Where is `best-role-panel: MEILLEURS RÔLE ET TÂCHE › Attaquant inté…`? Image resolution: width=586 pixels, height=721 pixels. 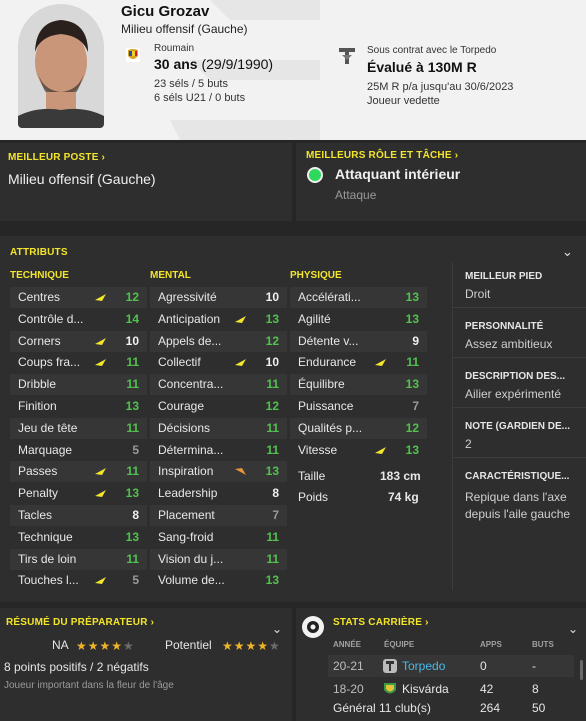
best-role-panel: MEILLEURS RÔLE ET TÂCHE › Attaquant inté… is located at coordinates (441, 182).